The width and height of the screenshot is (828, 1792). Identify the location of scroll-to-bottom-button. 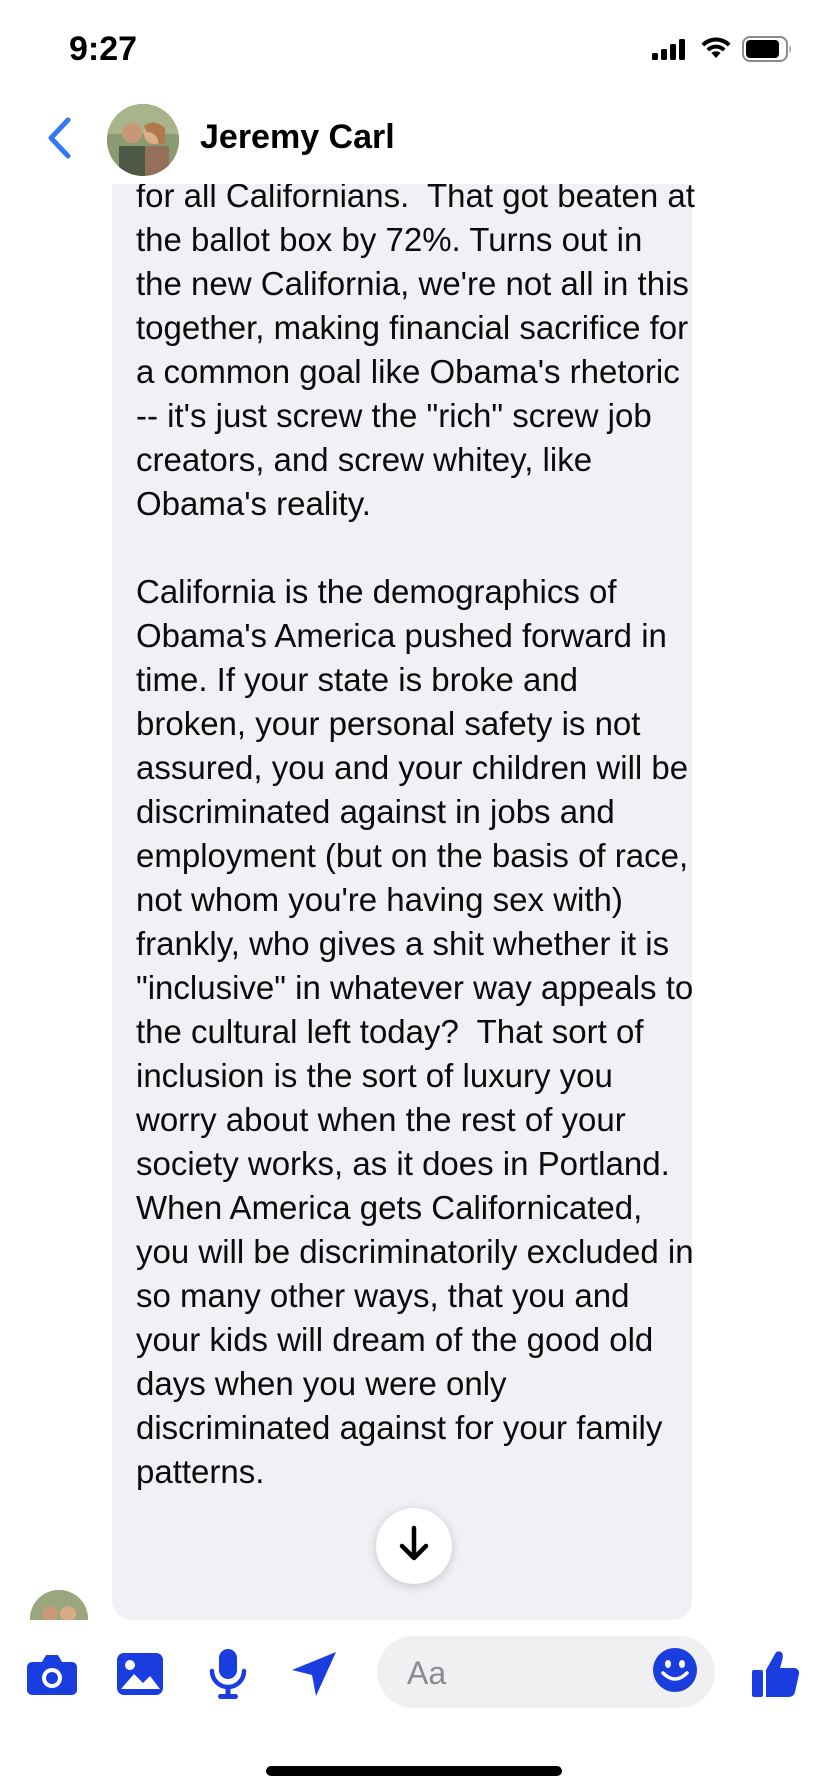
(414, 1546).